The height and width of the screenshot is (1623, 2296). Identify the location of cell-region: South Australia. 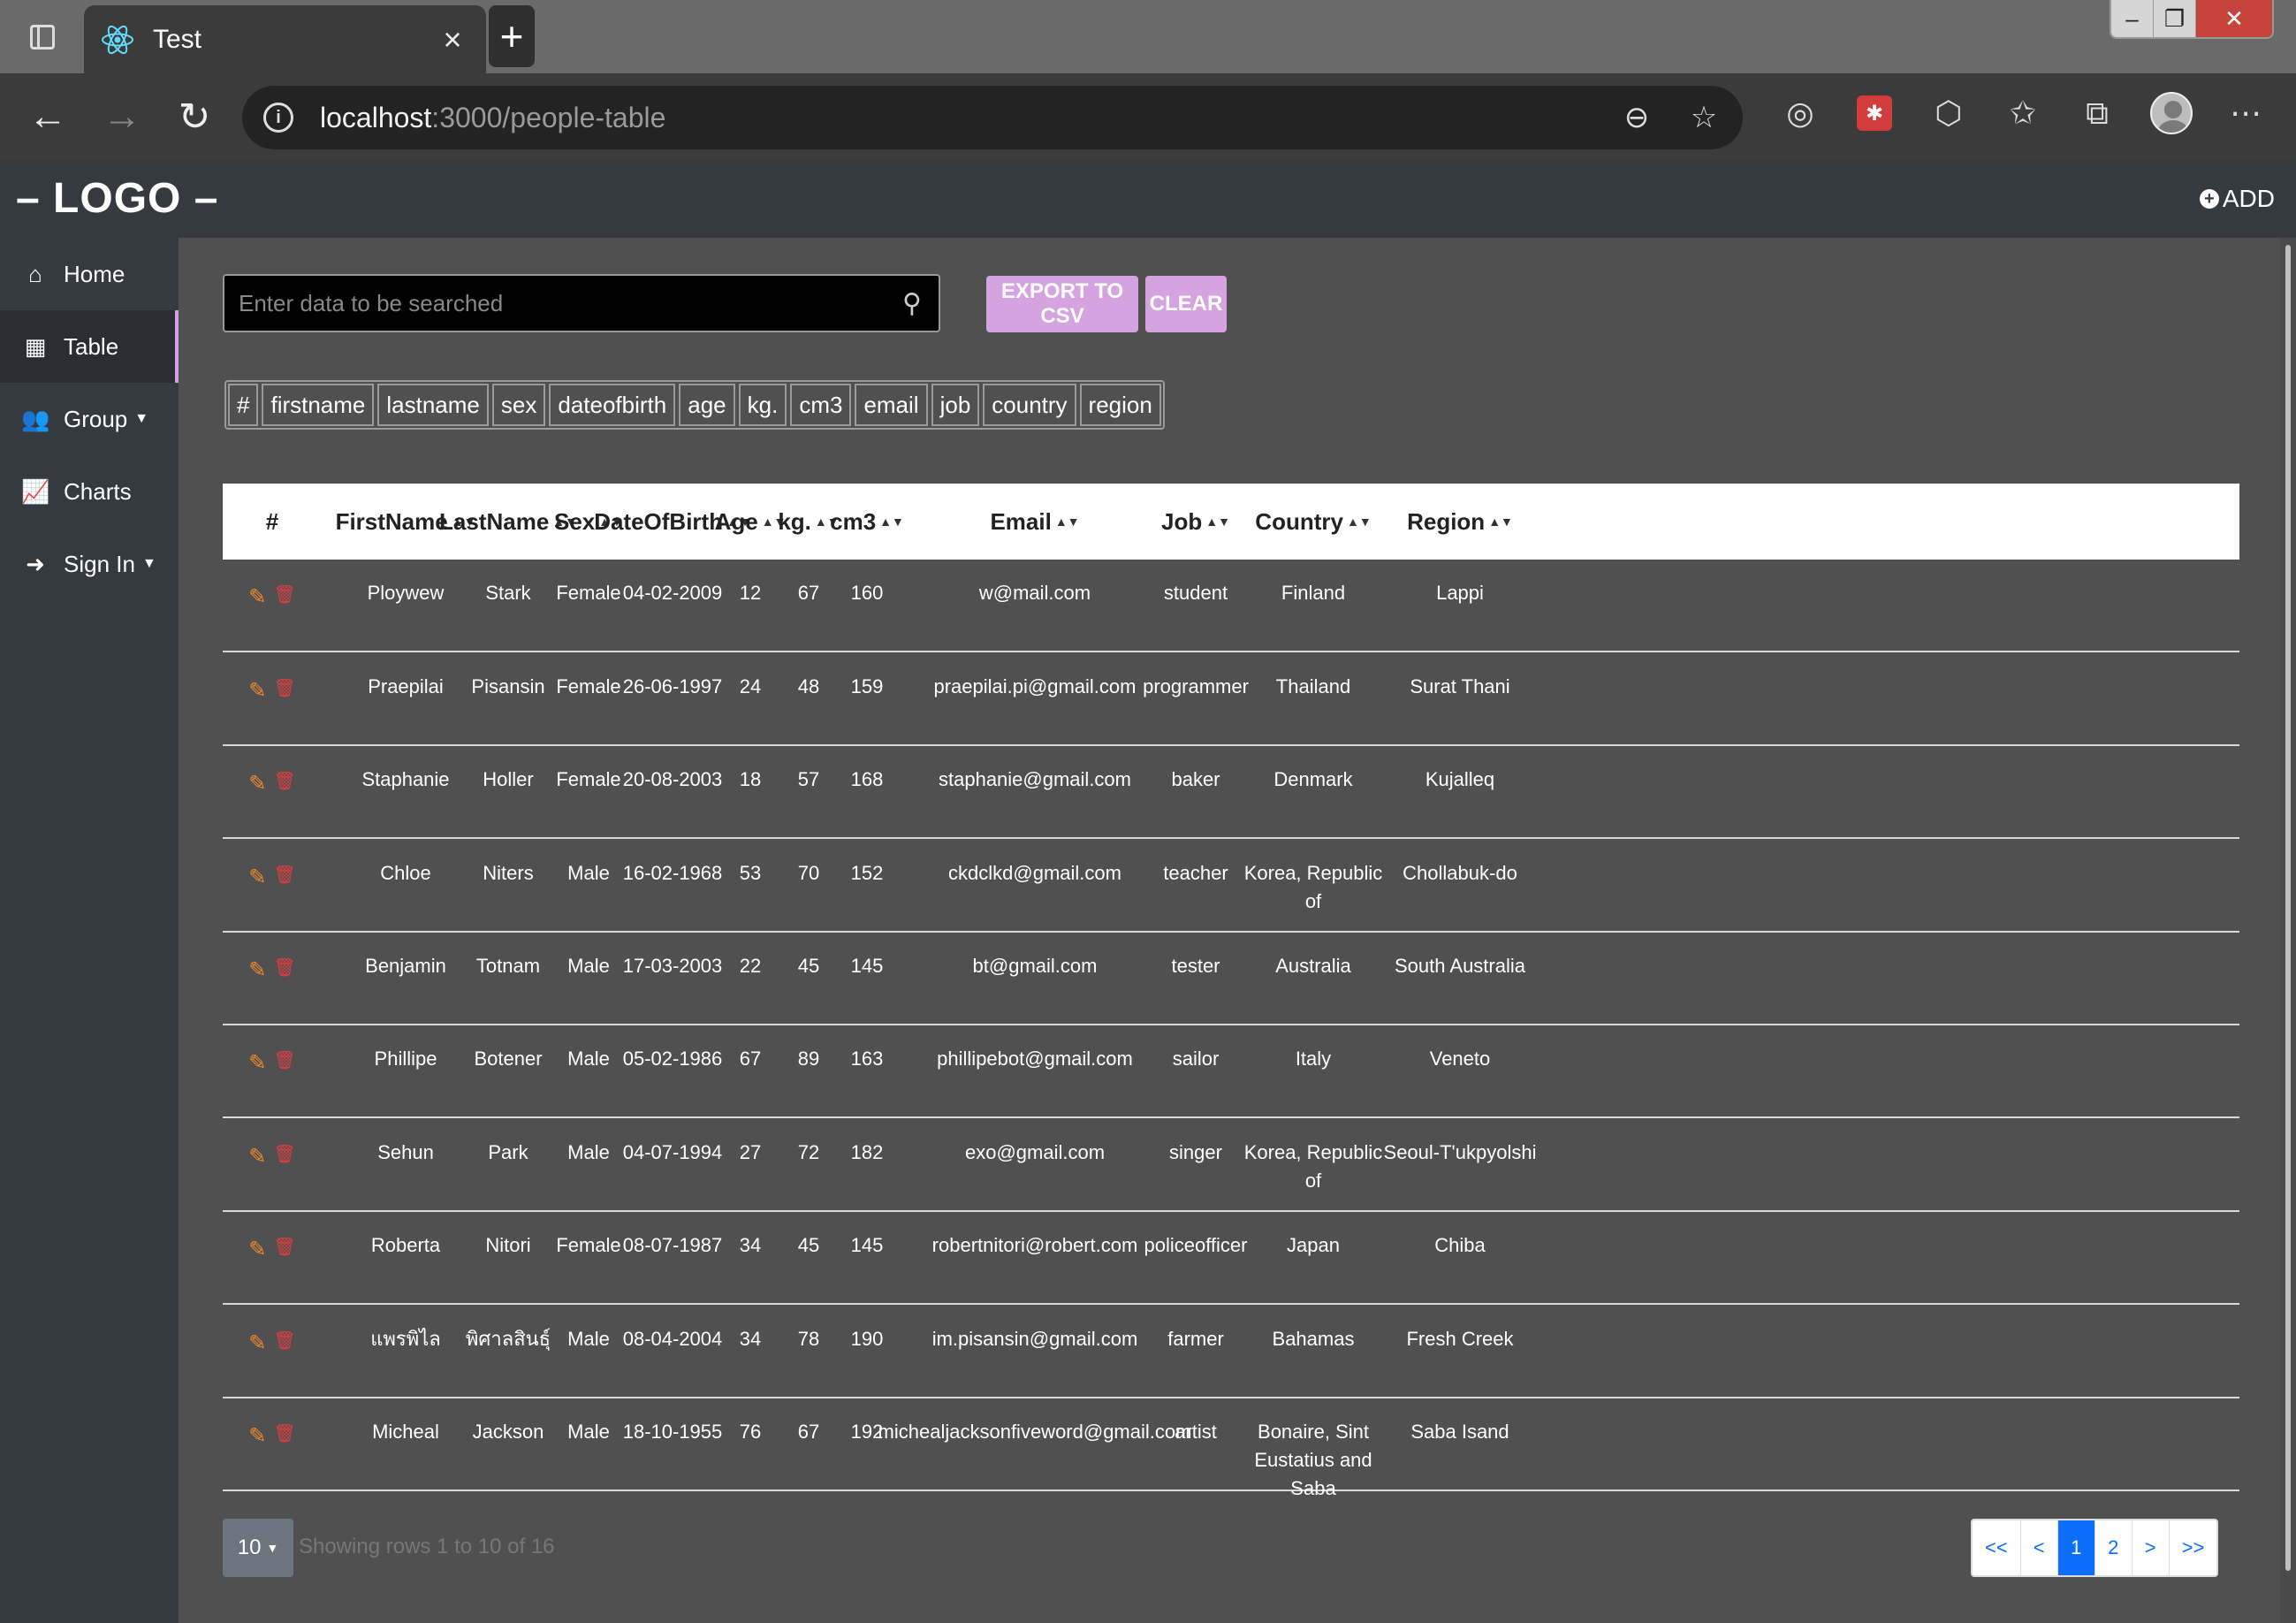
(1460, 966).